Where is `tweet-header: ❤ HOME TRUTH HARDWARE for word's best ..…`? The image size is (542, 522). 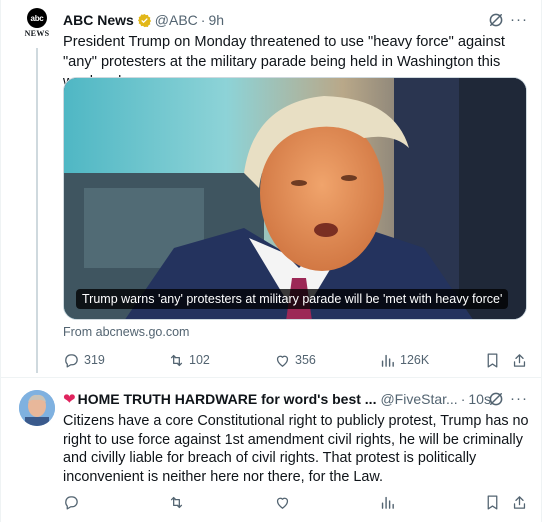
tweet-header: ❤ HOME TRUTH HARDWARE for word's best ..… is located at coordinates (277, 399).